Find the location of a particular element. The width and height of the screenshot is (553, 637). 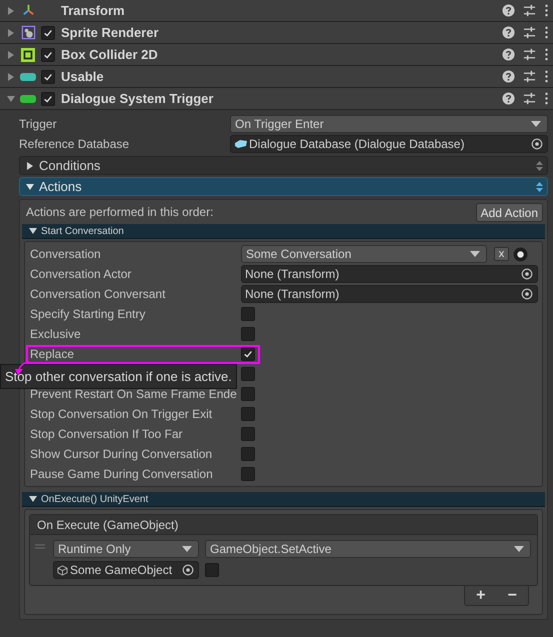

sprite-icon is located at coordinates (28, 32).